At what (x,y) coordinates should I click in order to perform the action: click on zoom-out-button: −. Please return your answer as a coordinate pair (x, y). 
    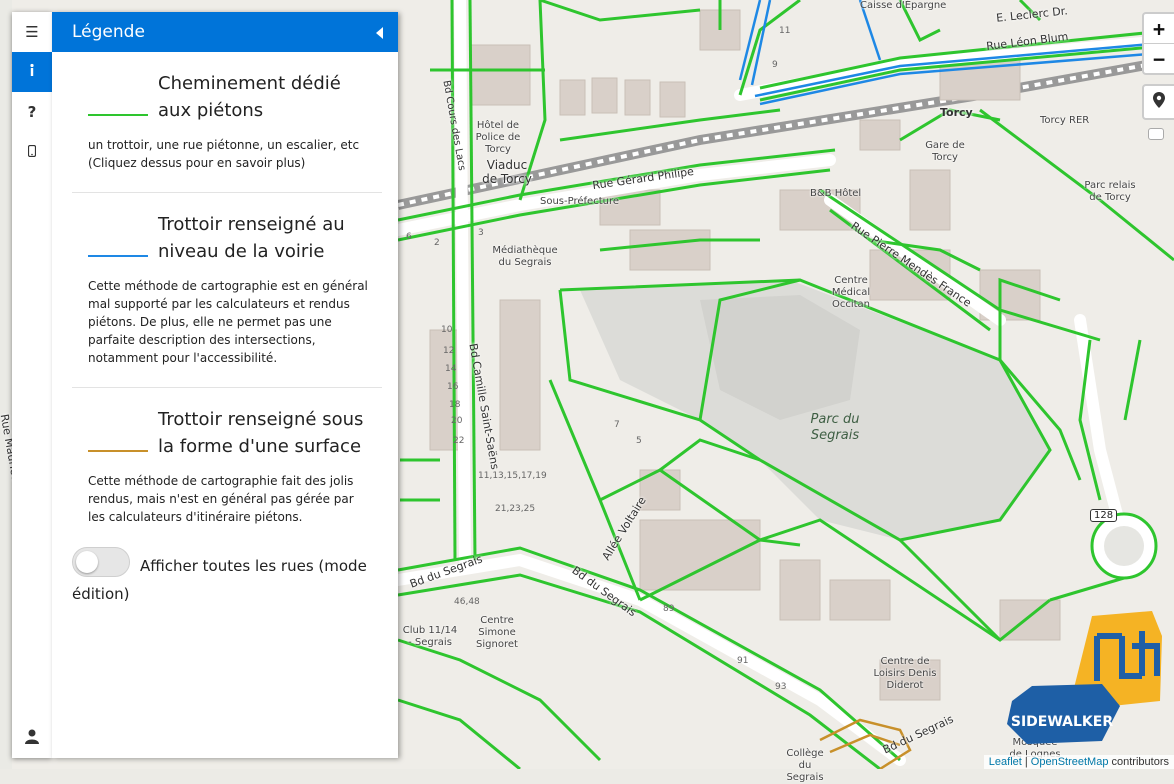
    Looking at the image, I should click on (1159, 58).